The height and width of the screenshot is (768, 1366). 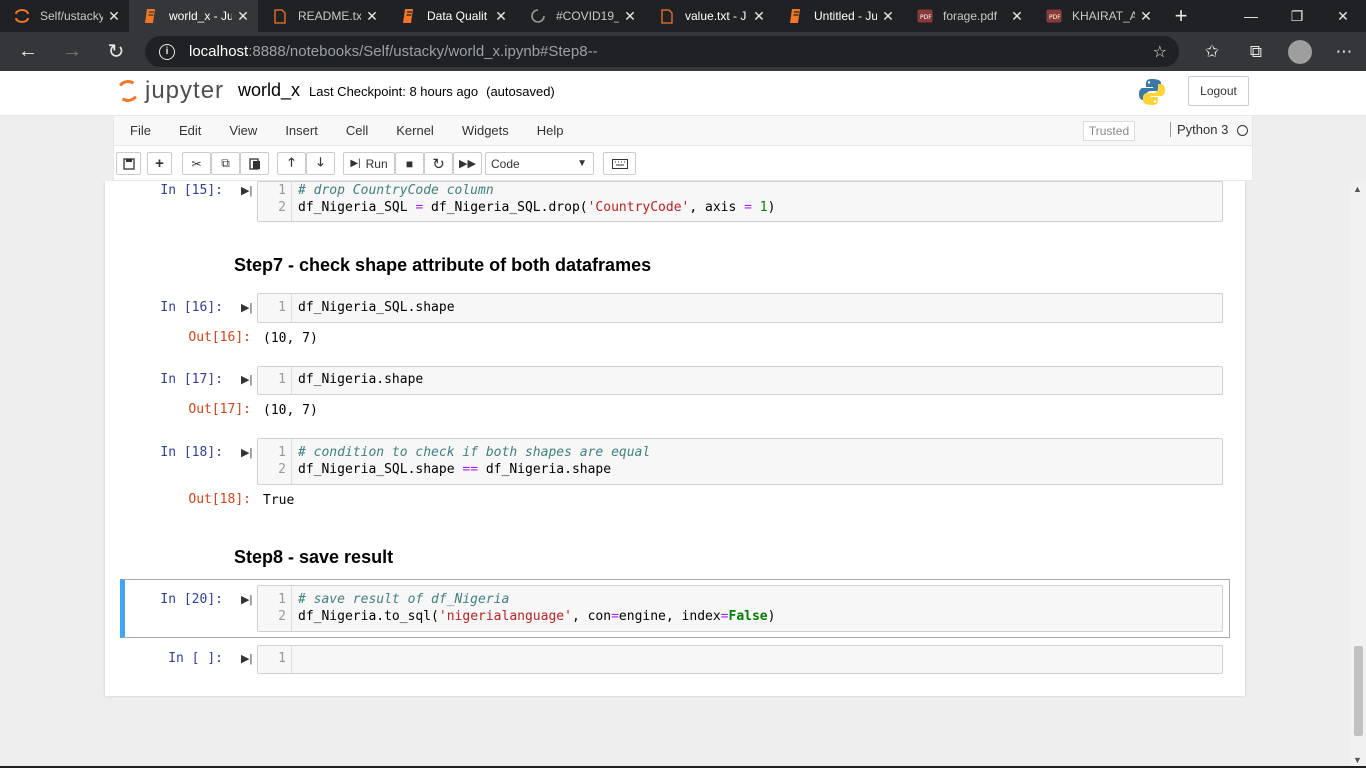 What do you see at coordinates (139, 130) in the screenshot?
I see `menu-file: File` at bounding box center [139, 130].